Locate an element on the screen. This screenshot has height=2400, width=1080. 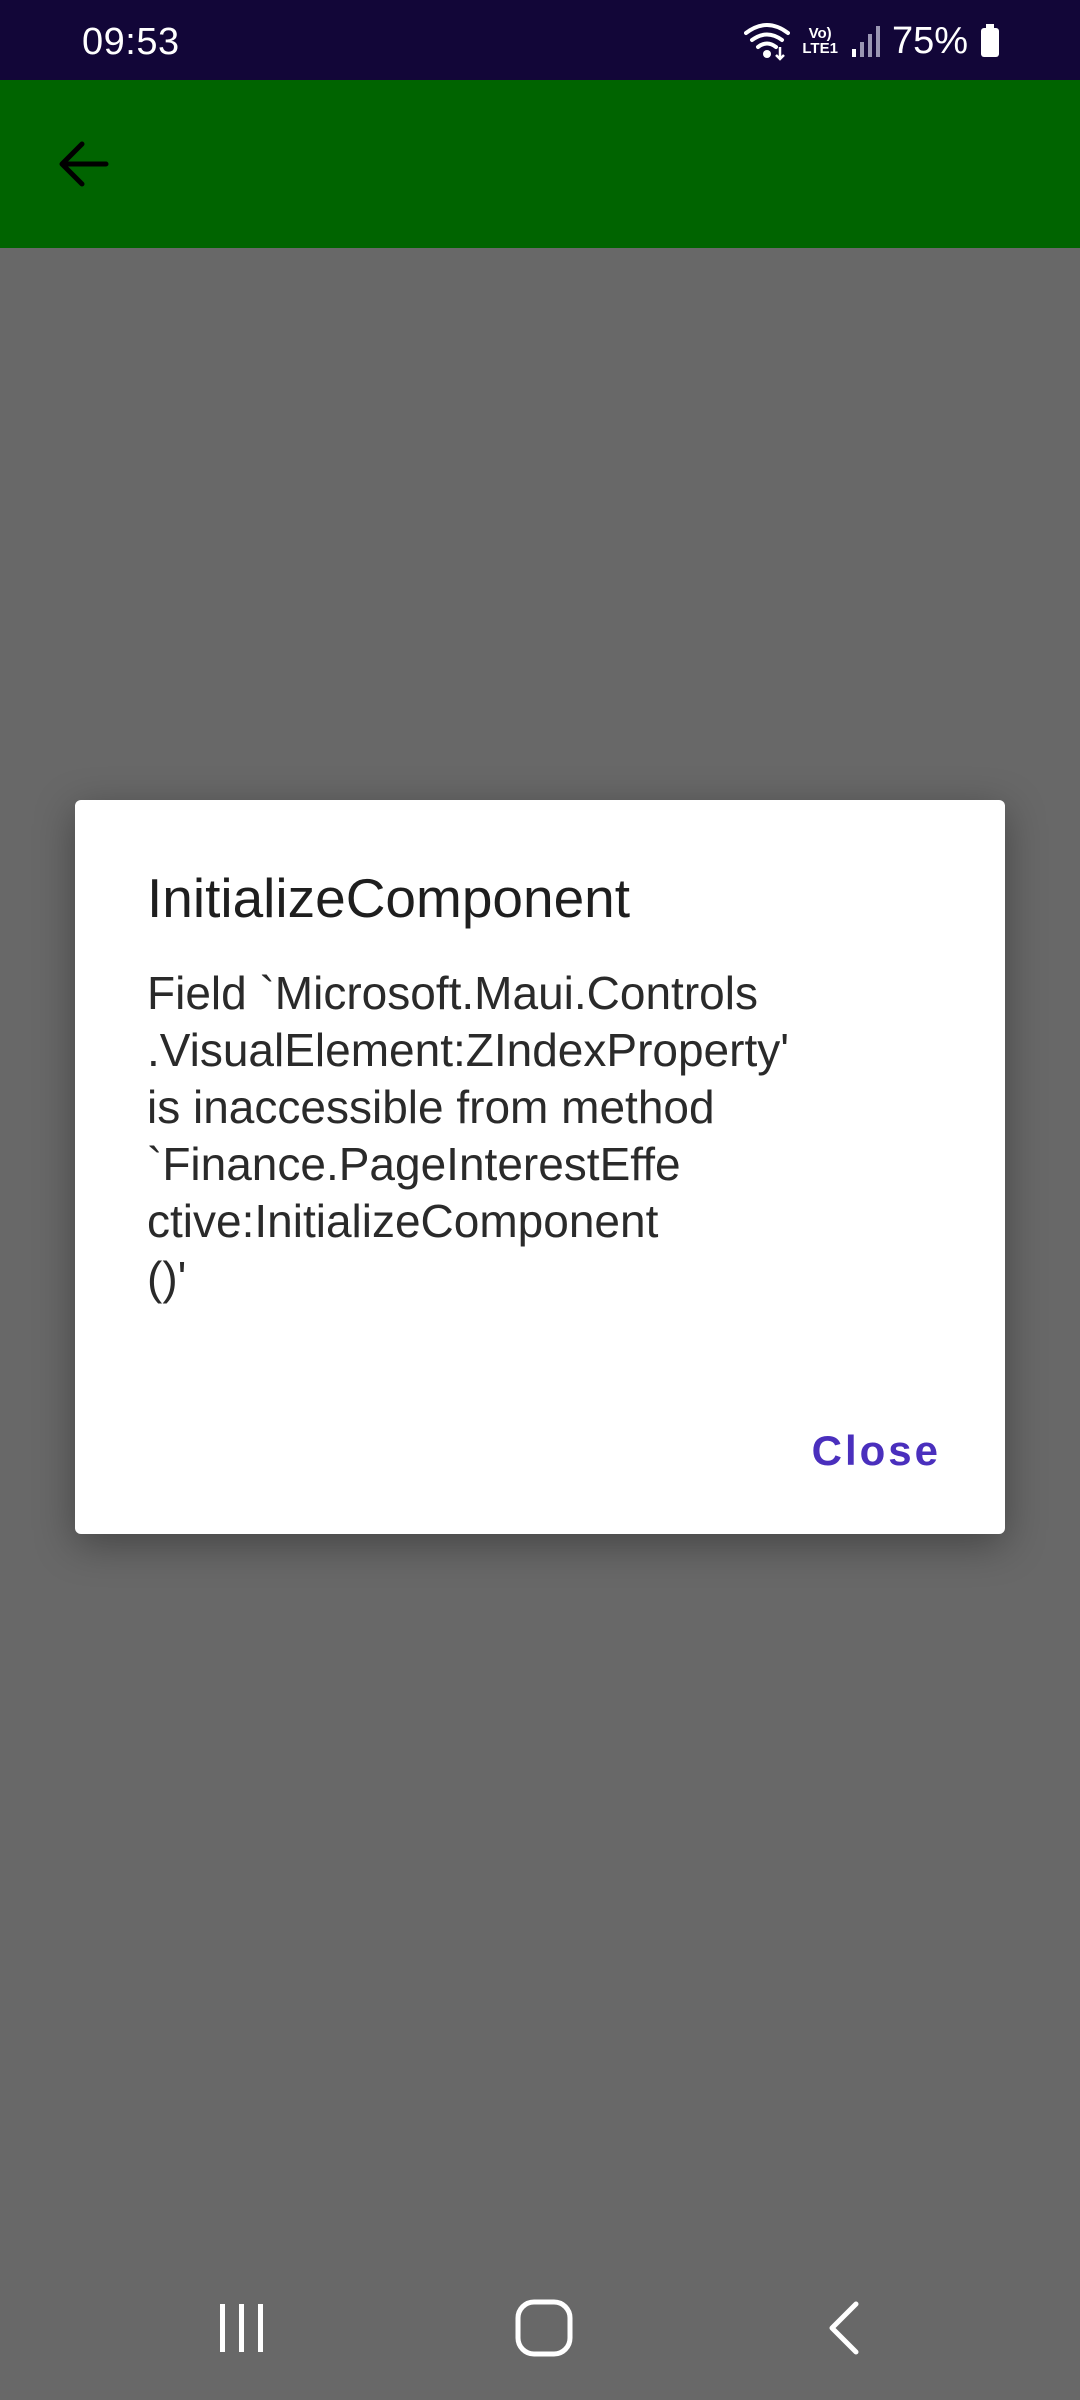
back-button is located at coordinates (84, 164).